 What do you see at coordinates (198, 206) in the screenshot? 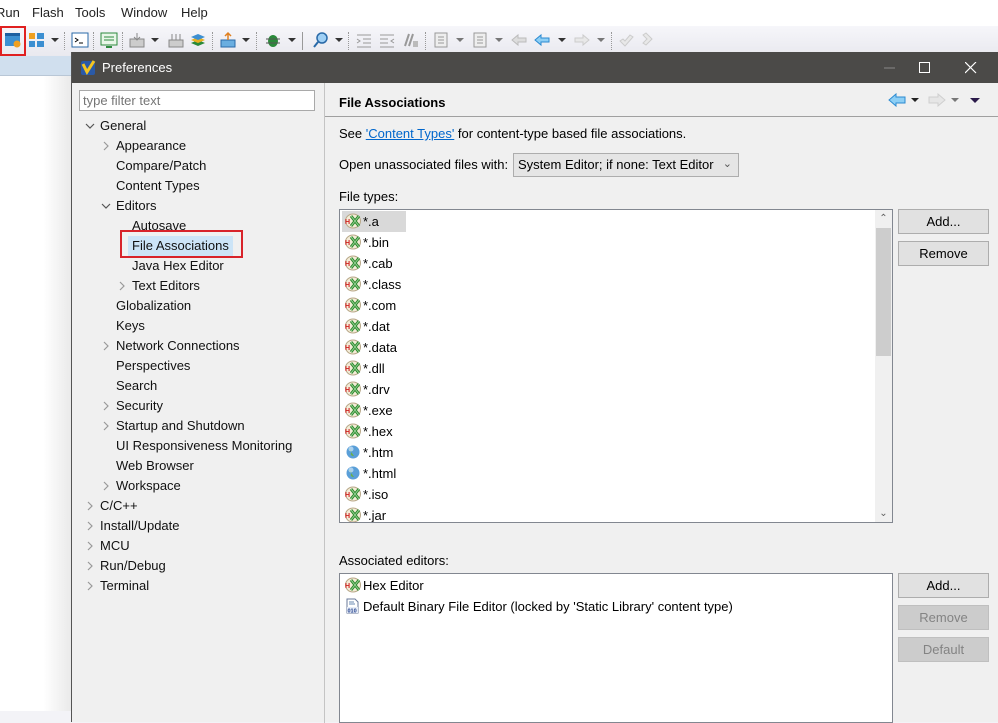
I see `tree-item: Editors` at bounding box center [198, 206].